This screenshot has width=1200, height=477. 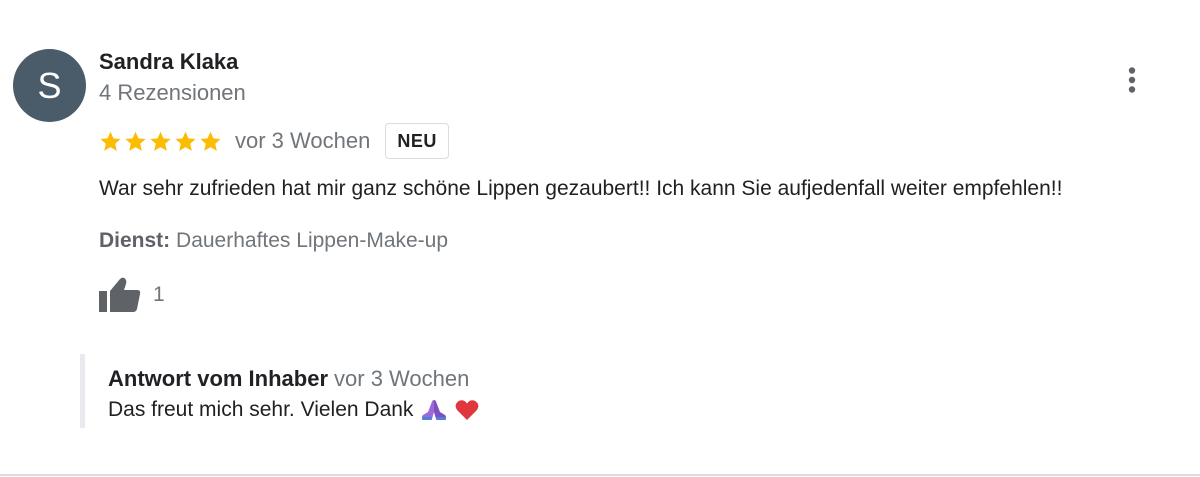 What do you see at coordinates (168, 62) in the screenshot?
I see `author-name: Sandra Klaka` at bounding box center [168, 62].